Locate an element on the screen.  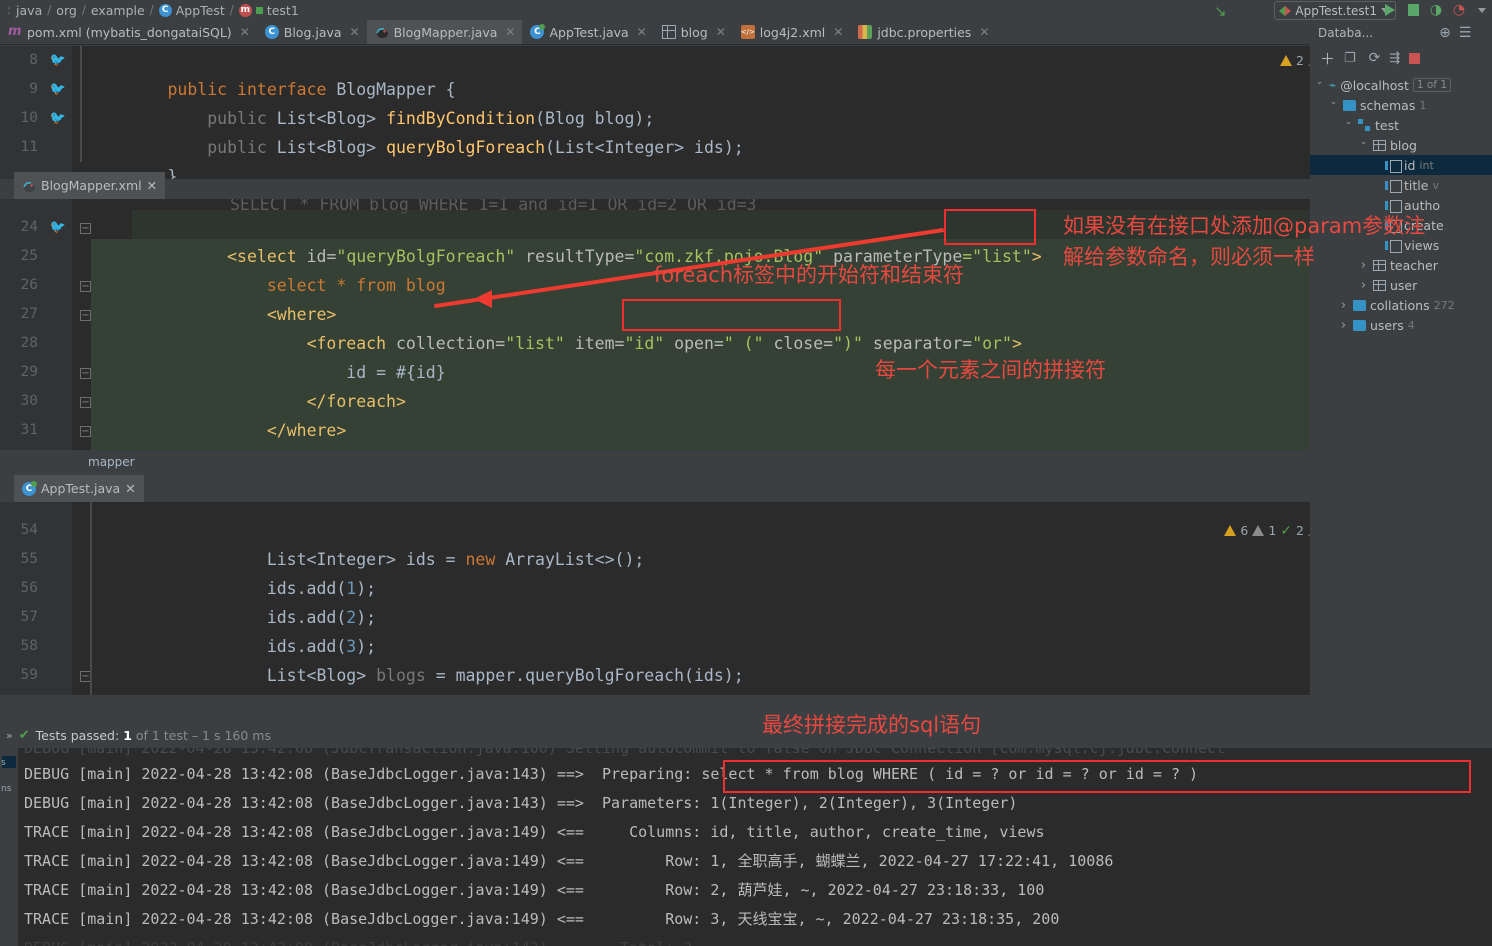
profile-button: ◔ is located at coordinates (1459, 10).